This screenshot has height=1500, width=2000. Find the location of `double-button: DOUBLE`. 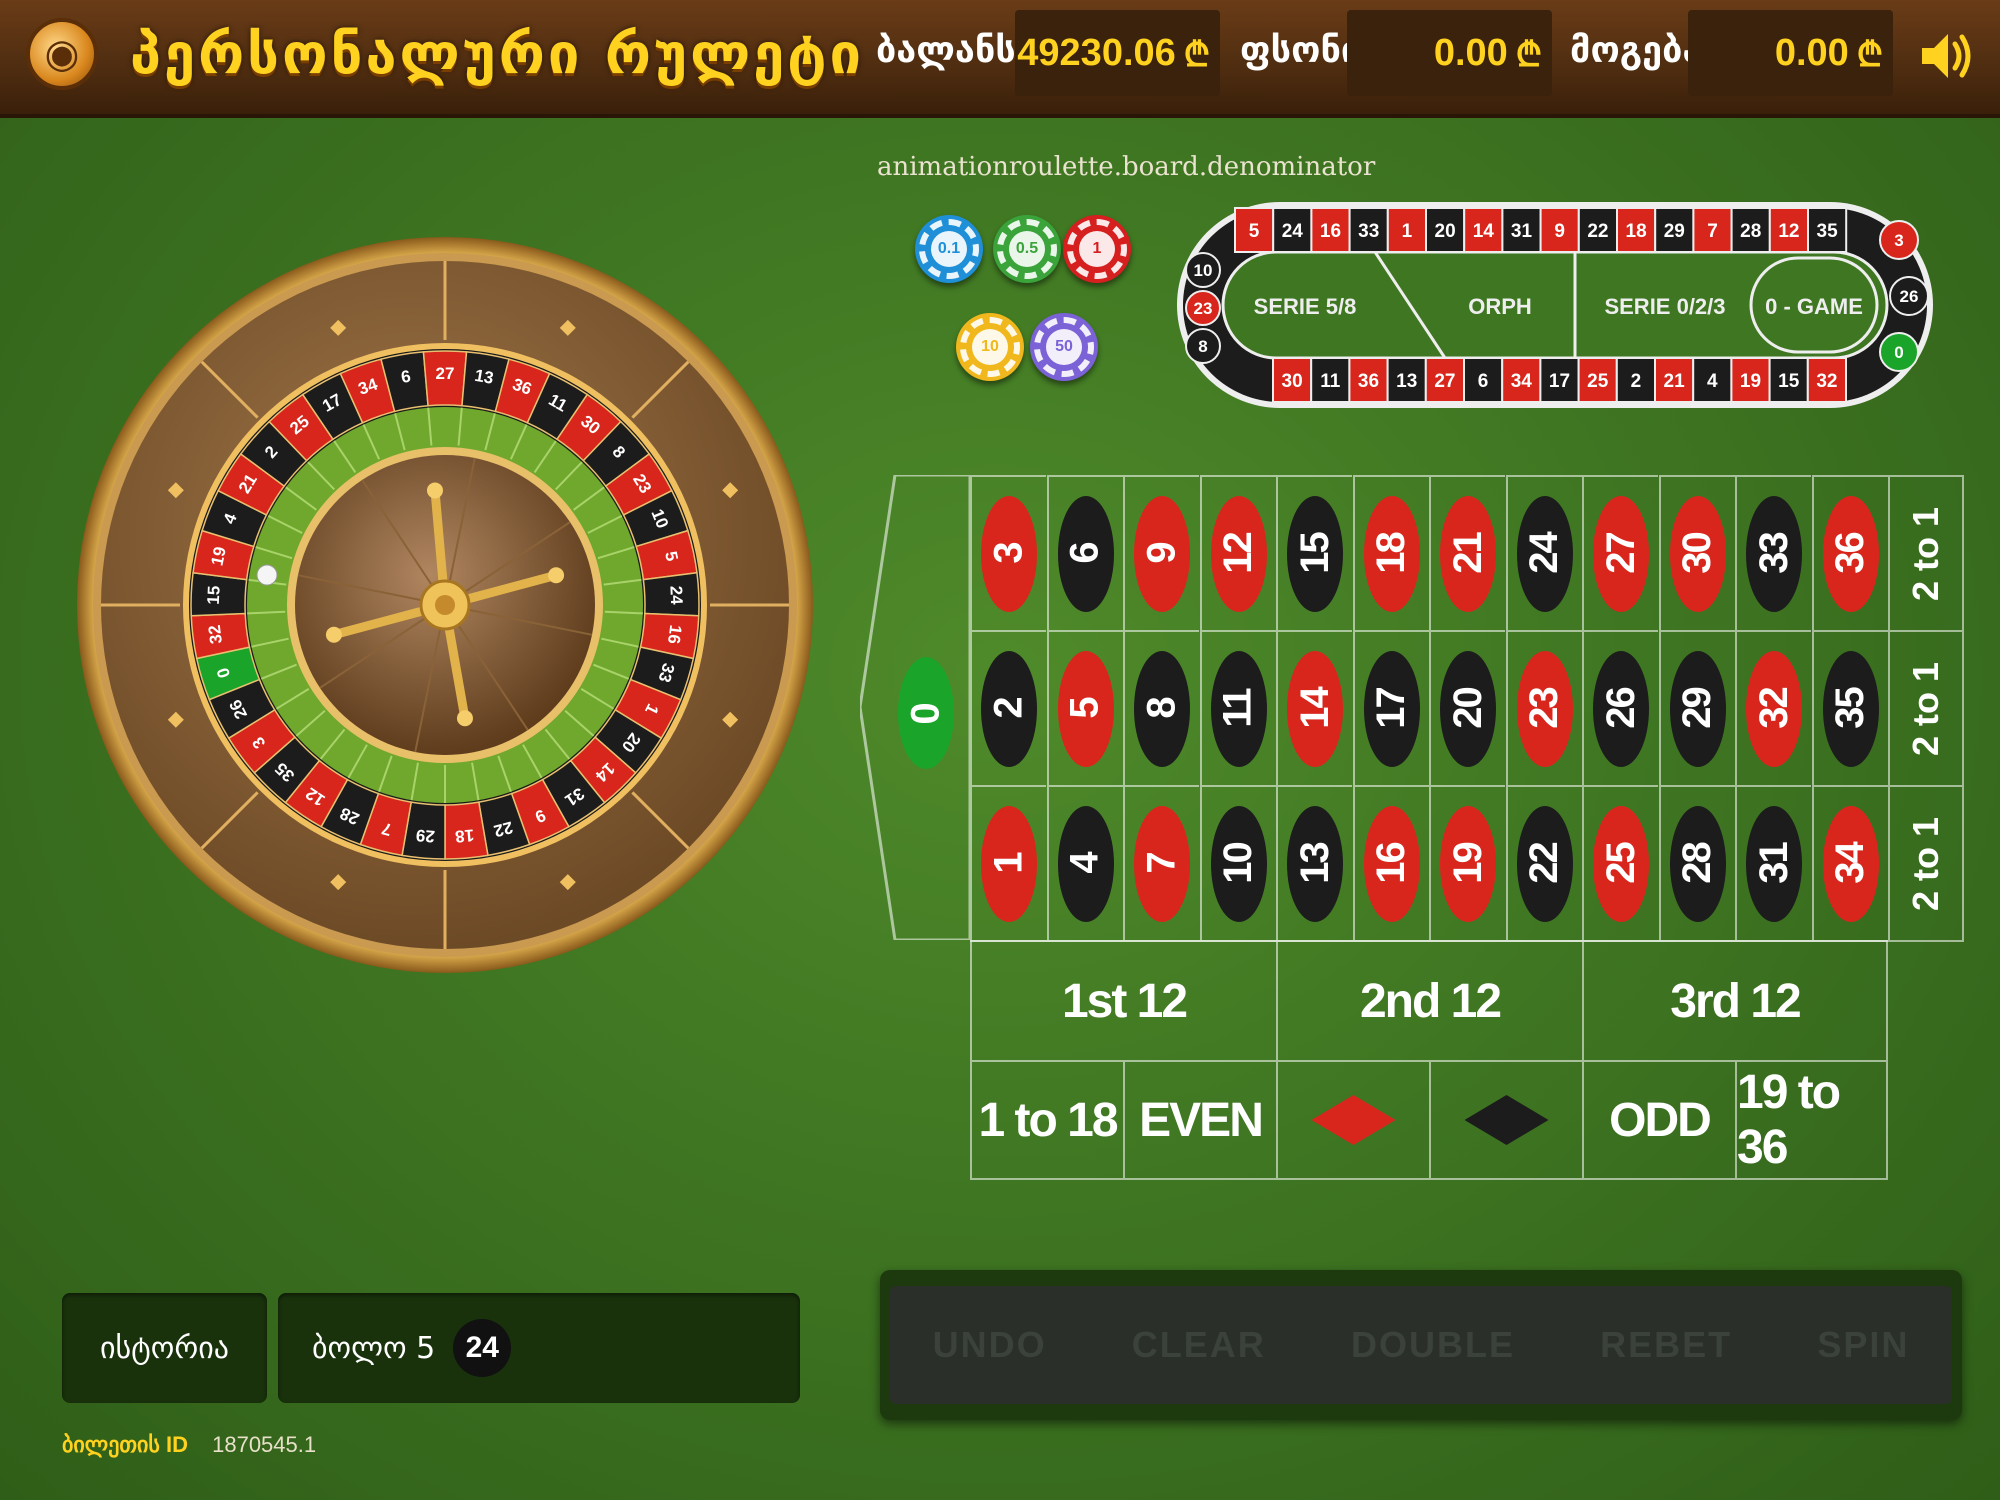

double-button: DOUBLE is located at coordinates (1433, 1345).